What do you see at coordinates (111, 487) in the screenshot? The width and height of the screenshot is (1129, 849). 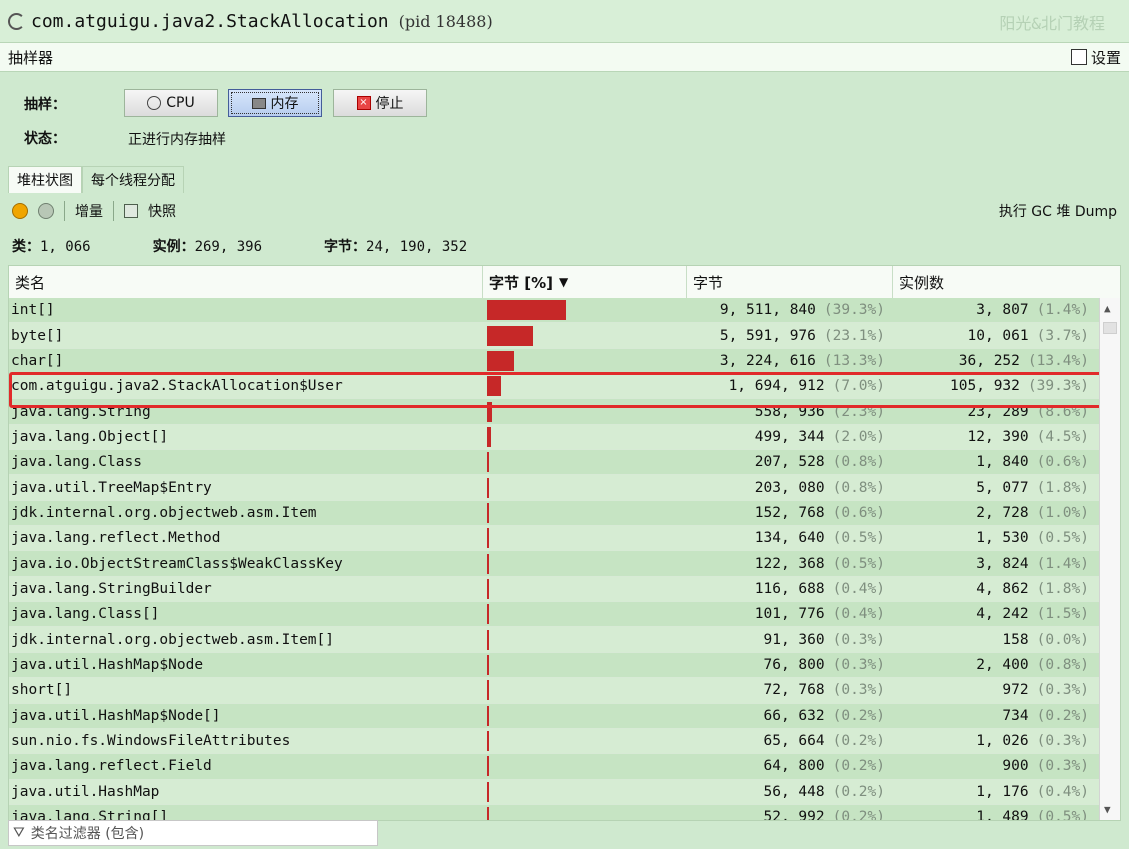 I see `class-name: java.util.TreeMap$Entry` at bounding box center [111, 487].